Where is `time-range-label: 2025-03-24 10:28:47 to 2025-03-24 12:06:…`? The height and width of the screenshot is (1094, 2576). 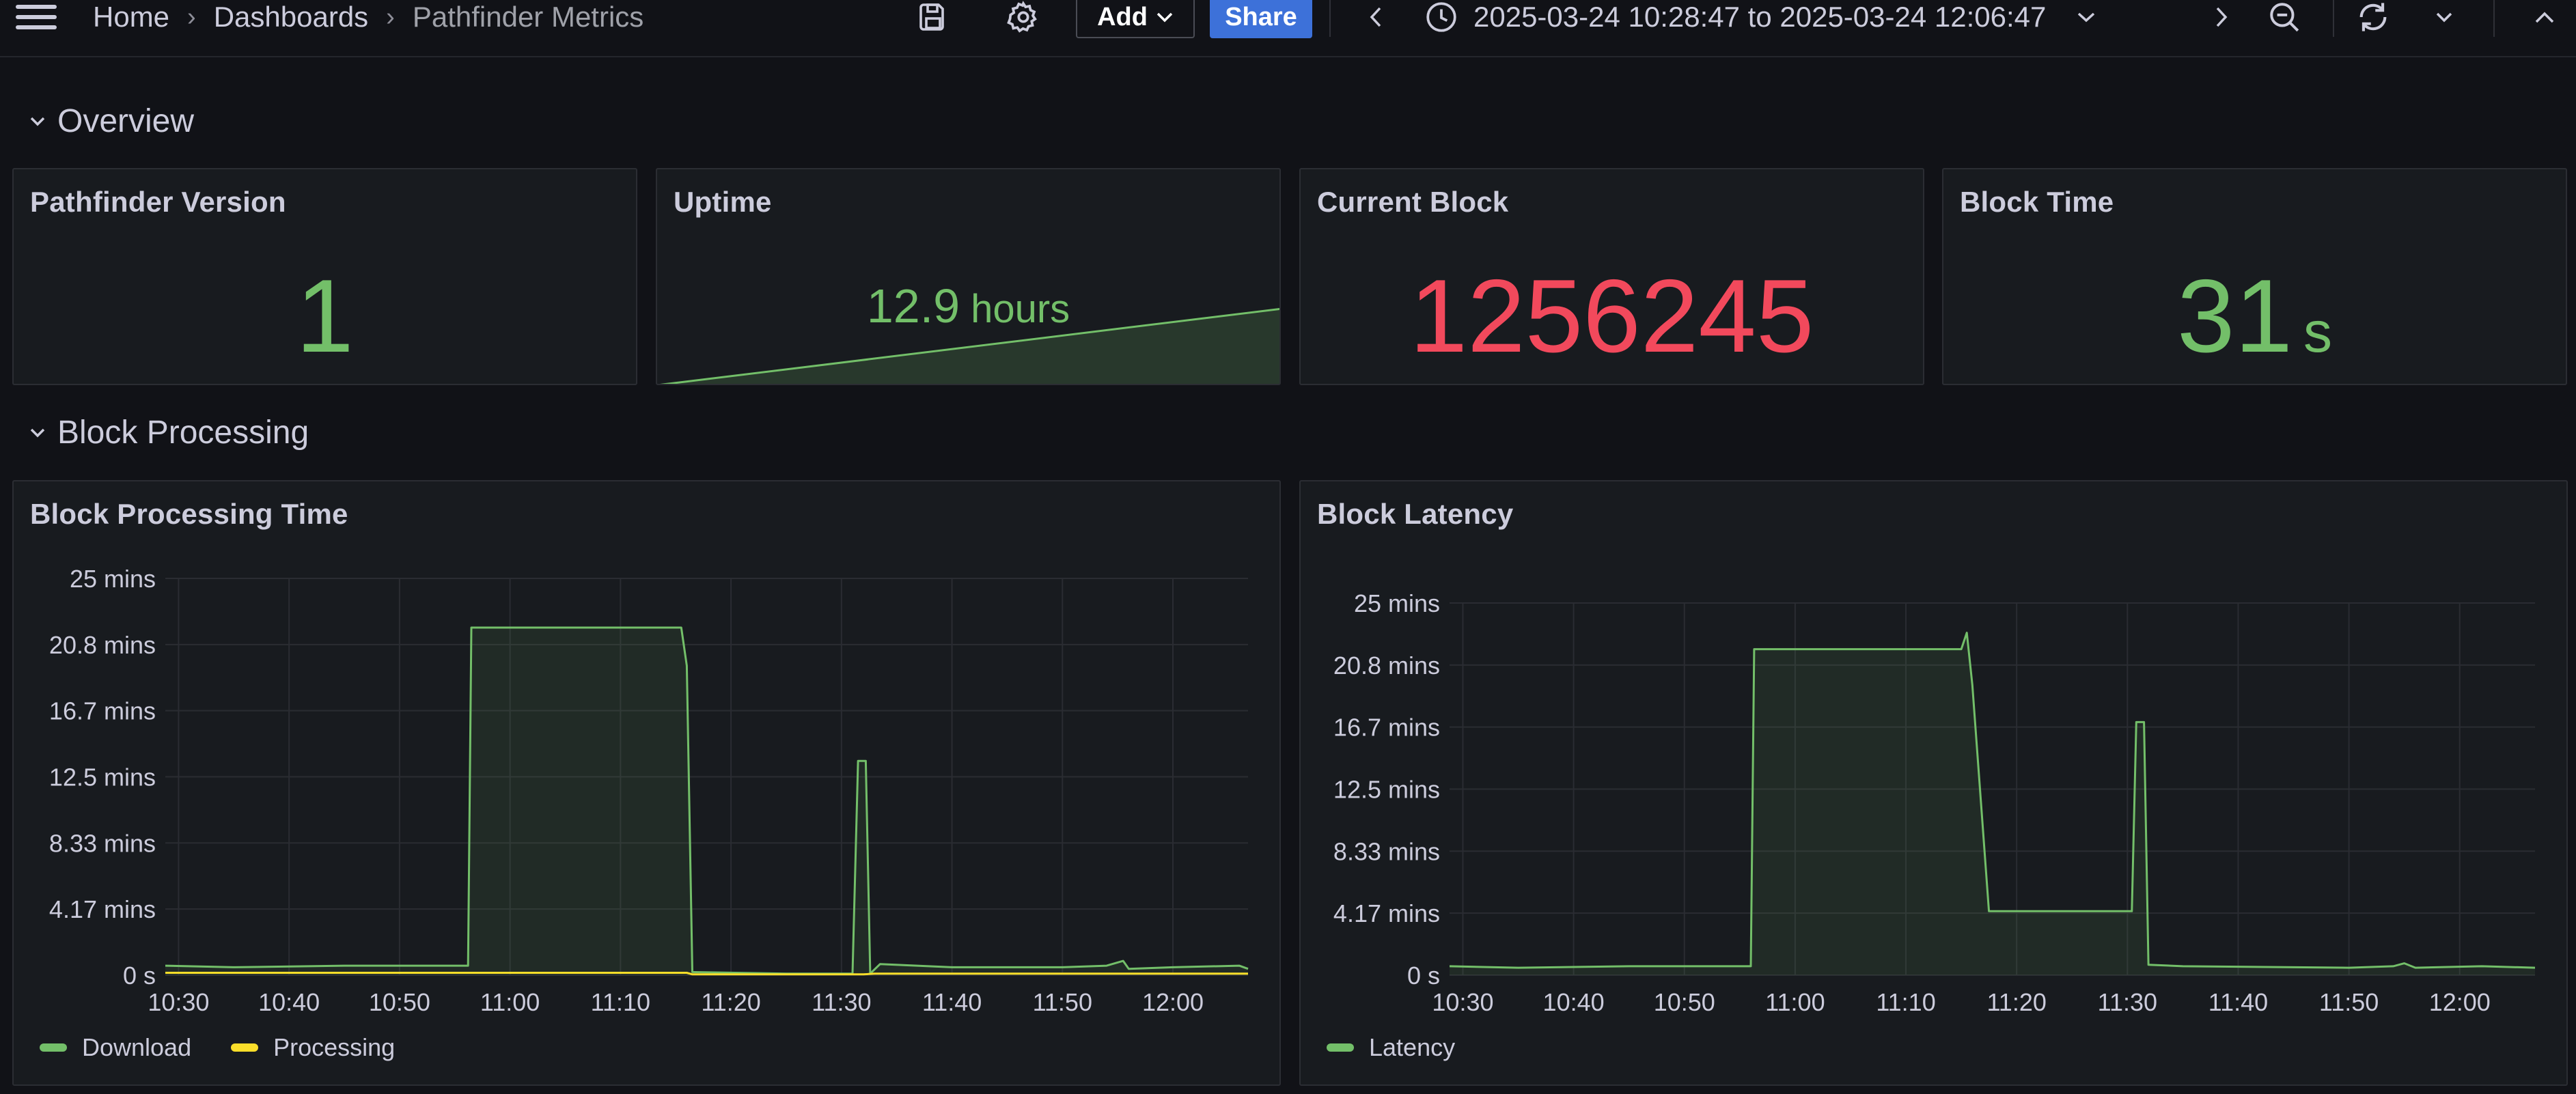 time-range-label: 2025-03-24 10:28:47 to 2025-03-24 12:06:… is located at coordinates (1760, 17).